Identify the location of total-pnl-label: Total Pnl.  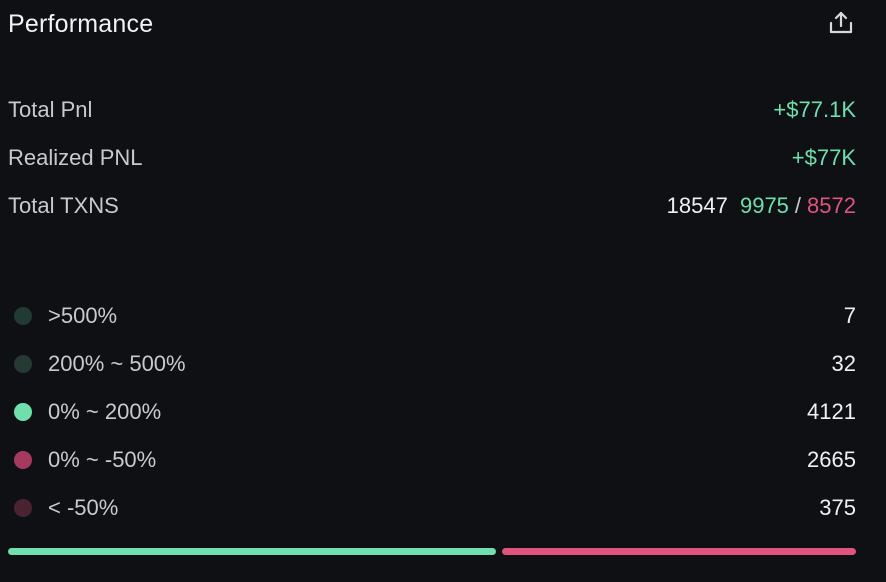
(50, 109).